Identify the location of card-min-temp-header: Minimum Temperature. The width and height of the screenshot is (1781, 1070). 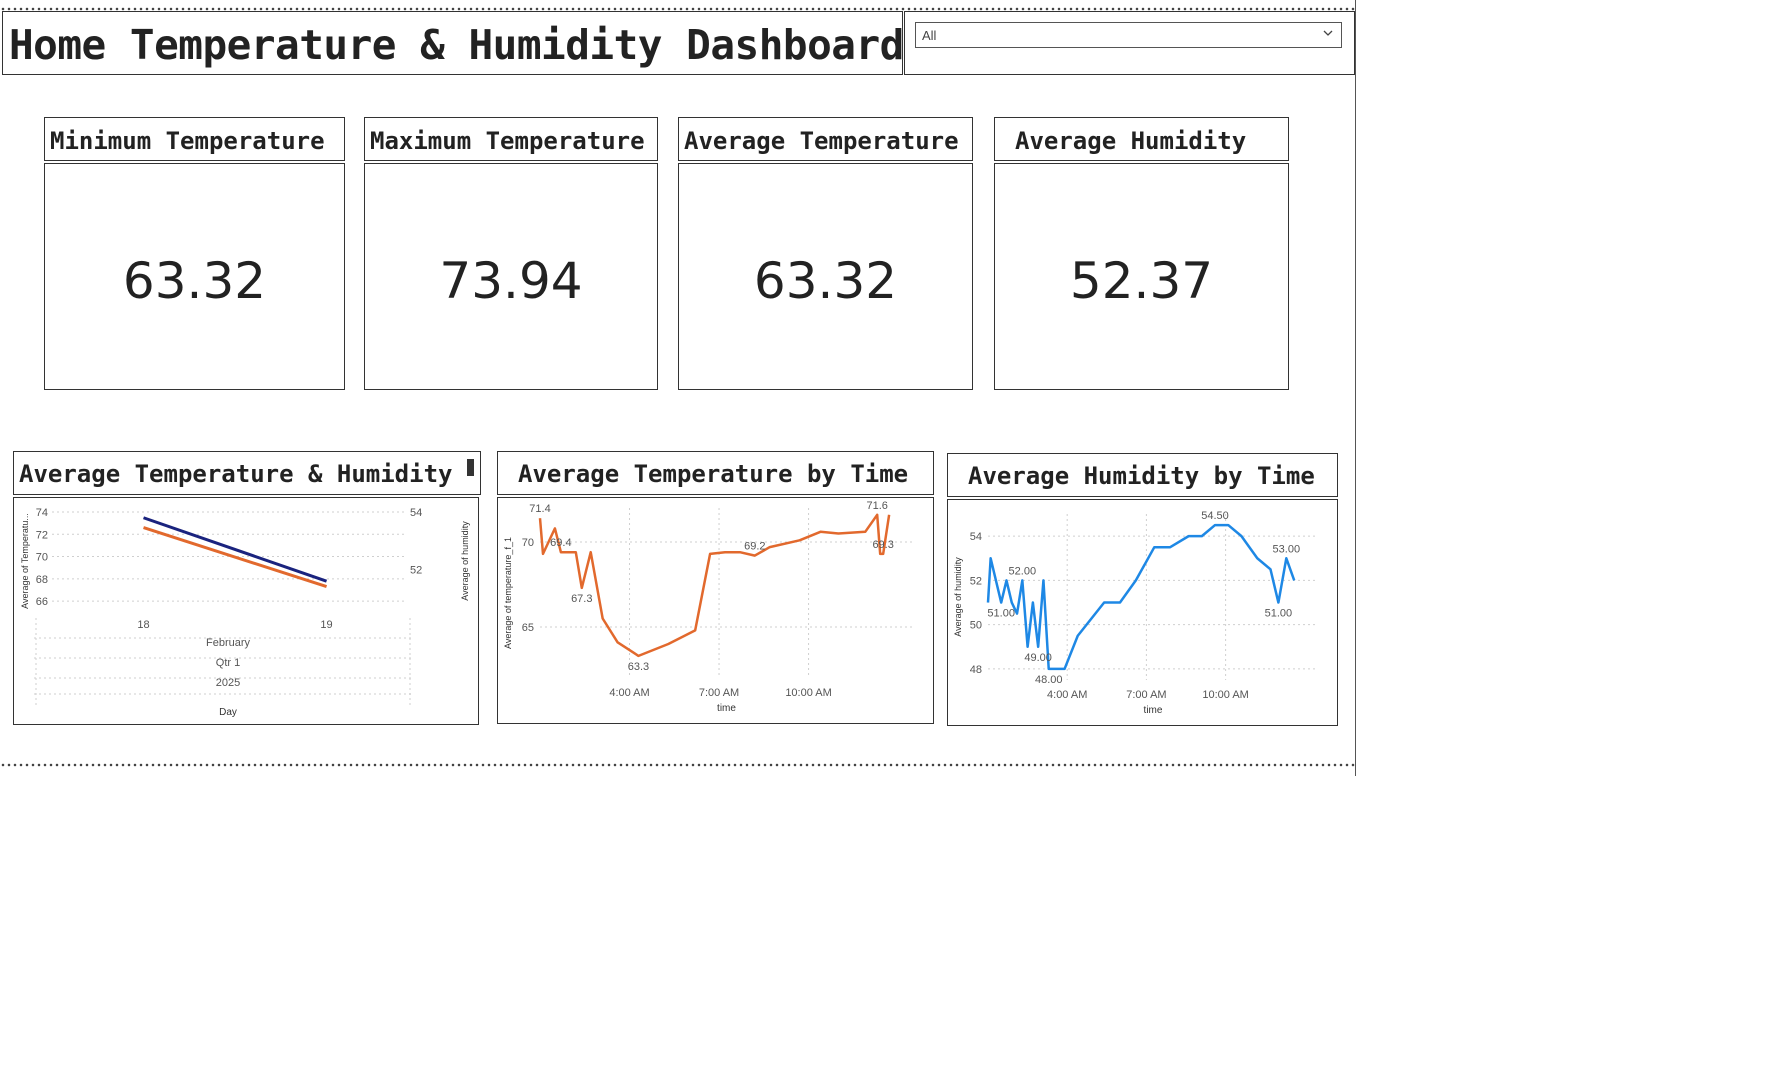
(194, 139).